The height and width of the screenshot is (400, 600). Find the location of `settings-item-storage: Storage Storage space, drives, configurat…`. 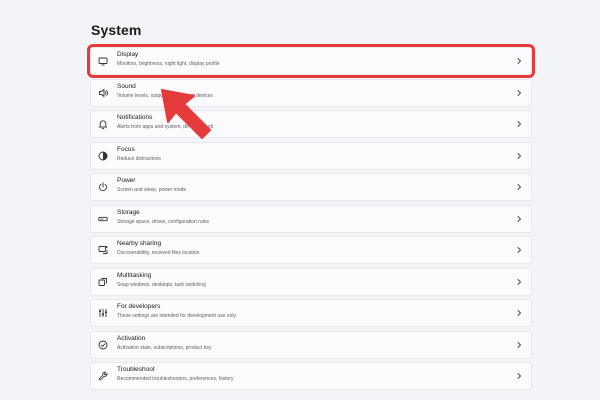

settings-item-storage: Storage Storage space, drives, configurat… is located at coordinates (311, 218).